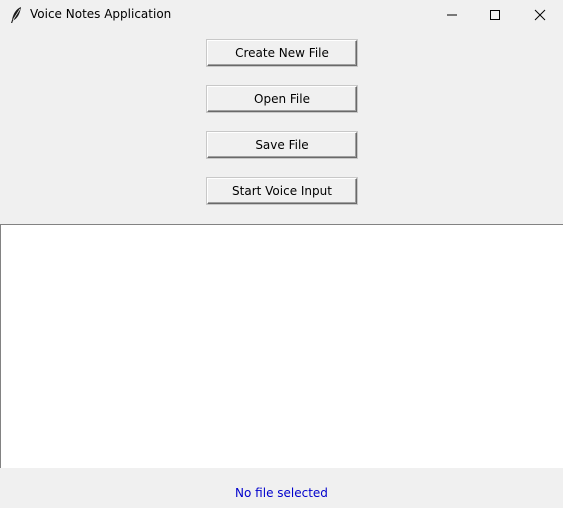 The height and width of the screenshot is (508, 563). What do you see at coordinates (282, 145) in the screenshot?
I see `save-file-button: Save File` at bounding box center [282, 145].